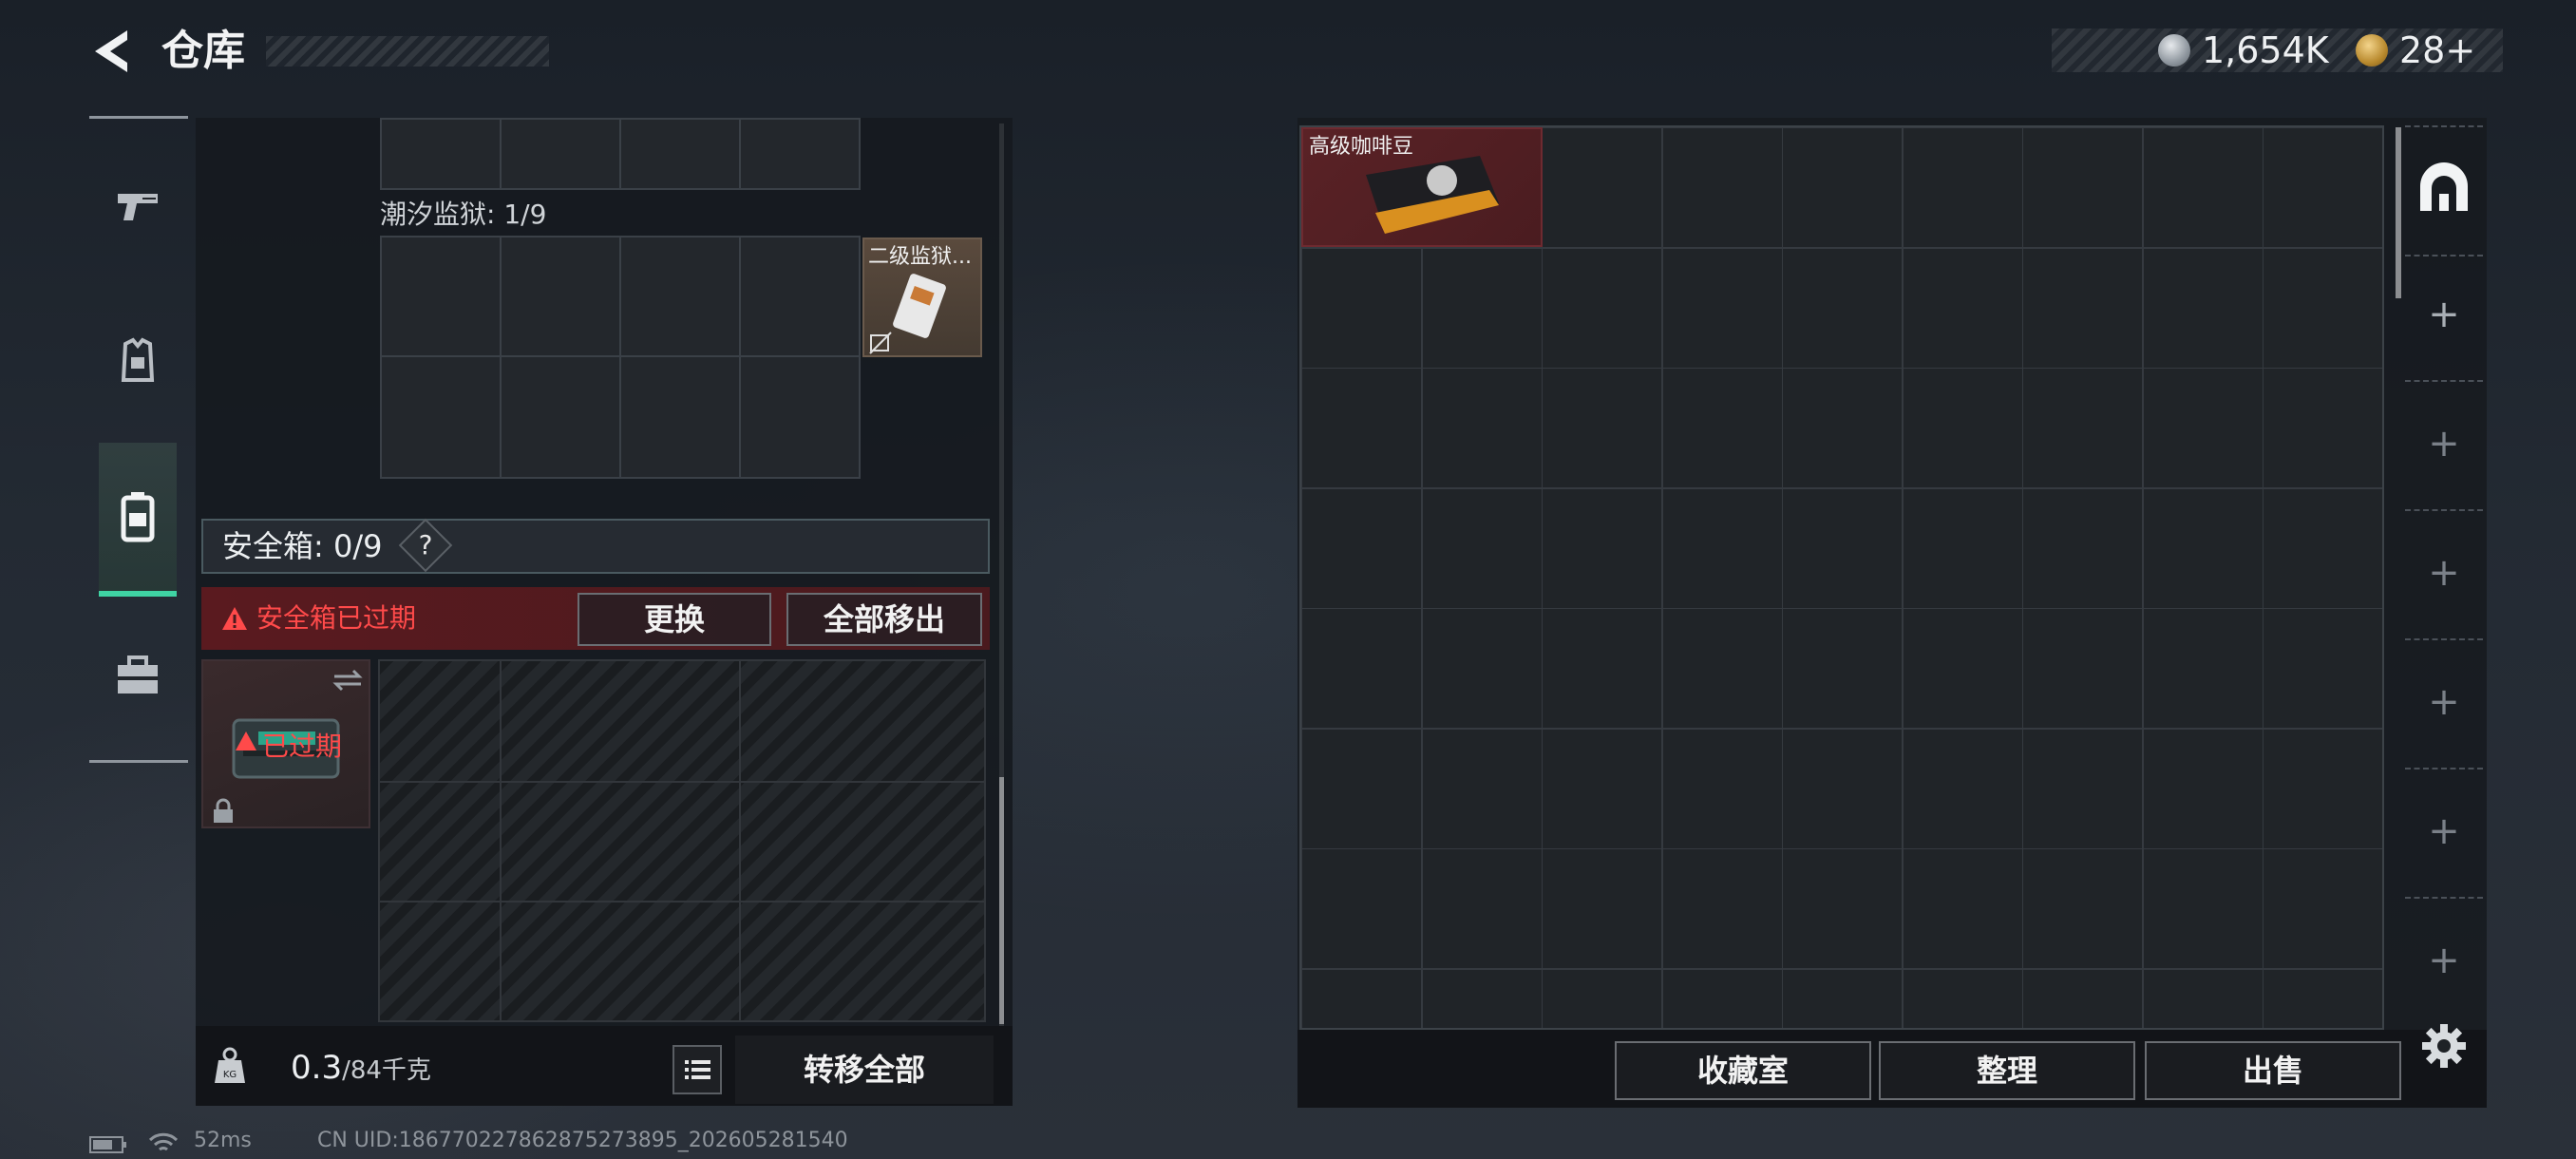 The image size is (2576, 1159). Describe the element at coordinates (138, 361) in the screenshot. I see `rail-item-equipment` at that location.